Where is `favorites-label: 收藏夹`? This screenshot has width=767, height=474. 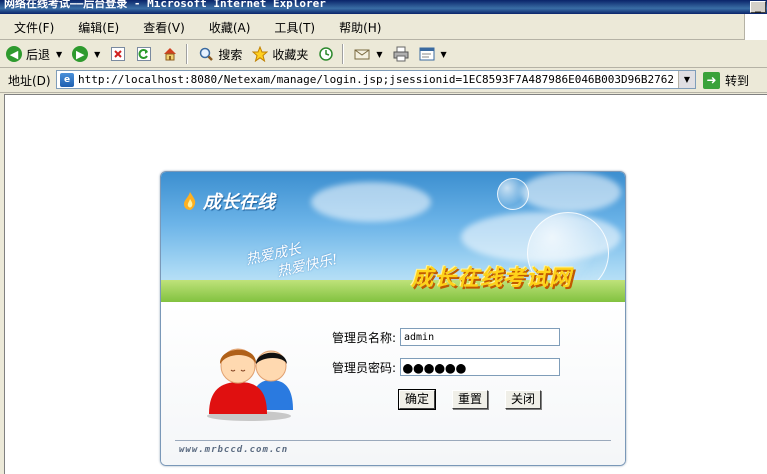 favorites-label: 收藏夹 is located at coordinates (290, 54).